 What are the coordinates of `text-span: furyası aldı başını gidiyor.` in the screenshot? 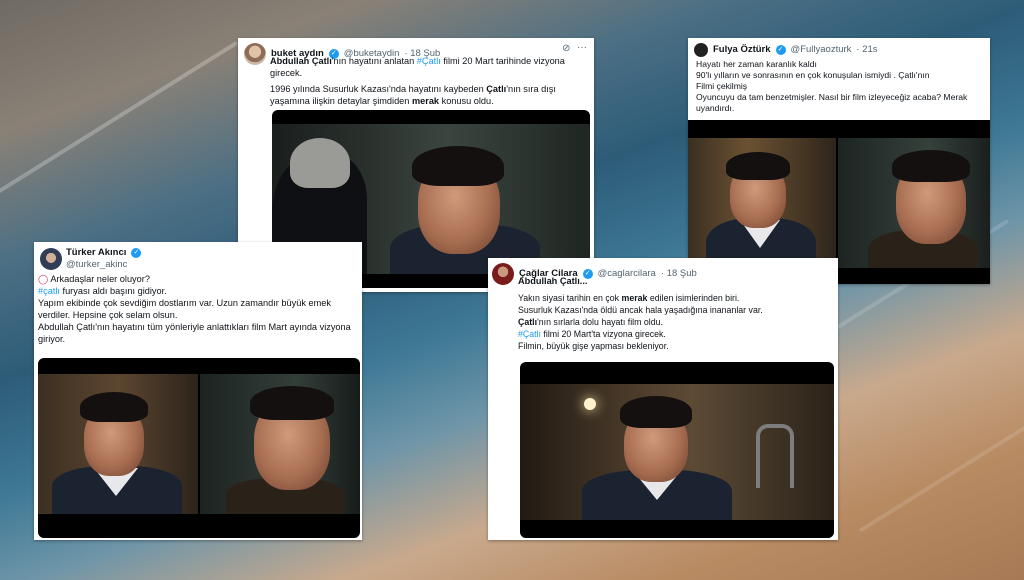 It's located at (113, 291).